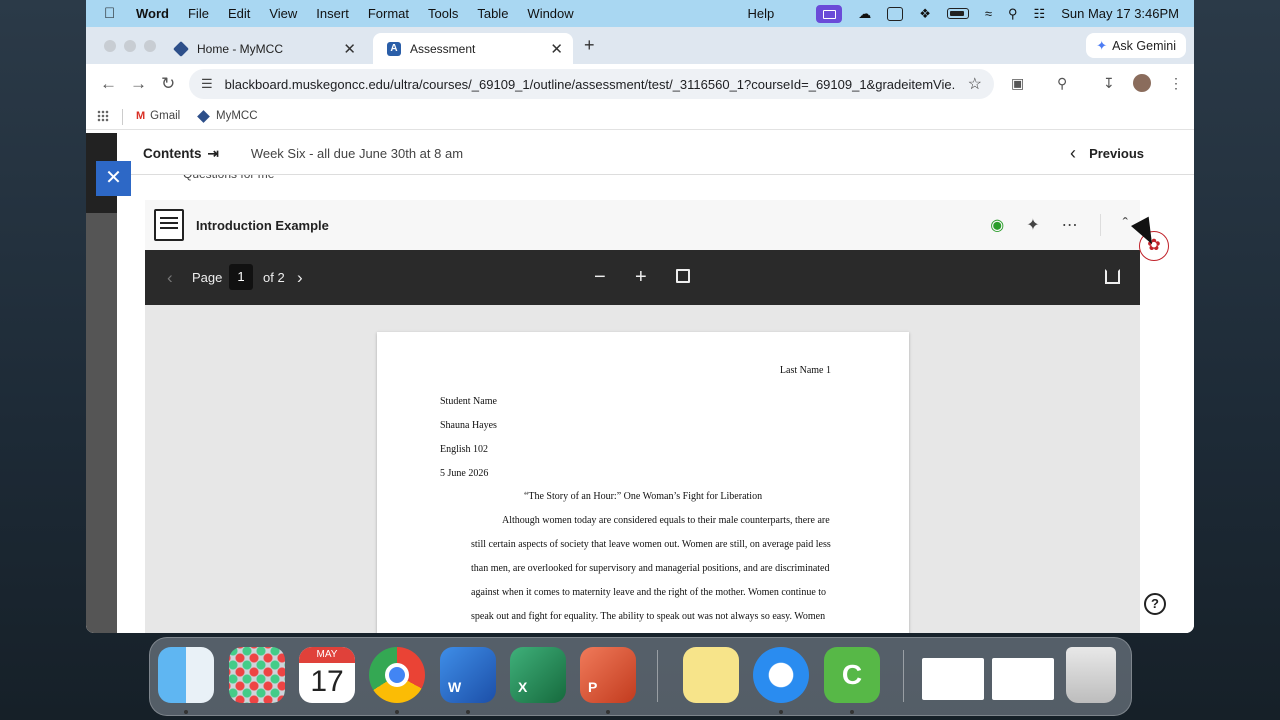 The width and height of the screenshot is (1280, 720). I want to click on ppt-letter: P, so click(593, 687).